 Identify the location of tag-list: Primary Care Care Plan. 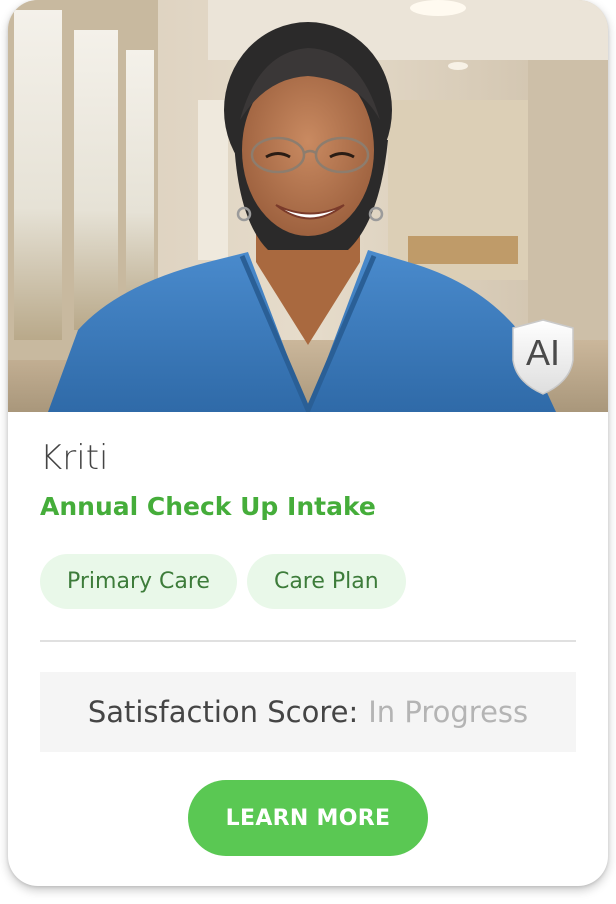
(223, 581).